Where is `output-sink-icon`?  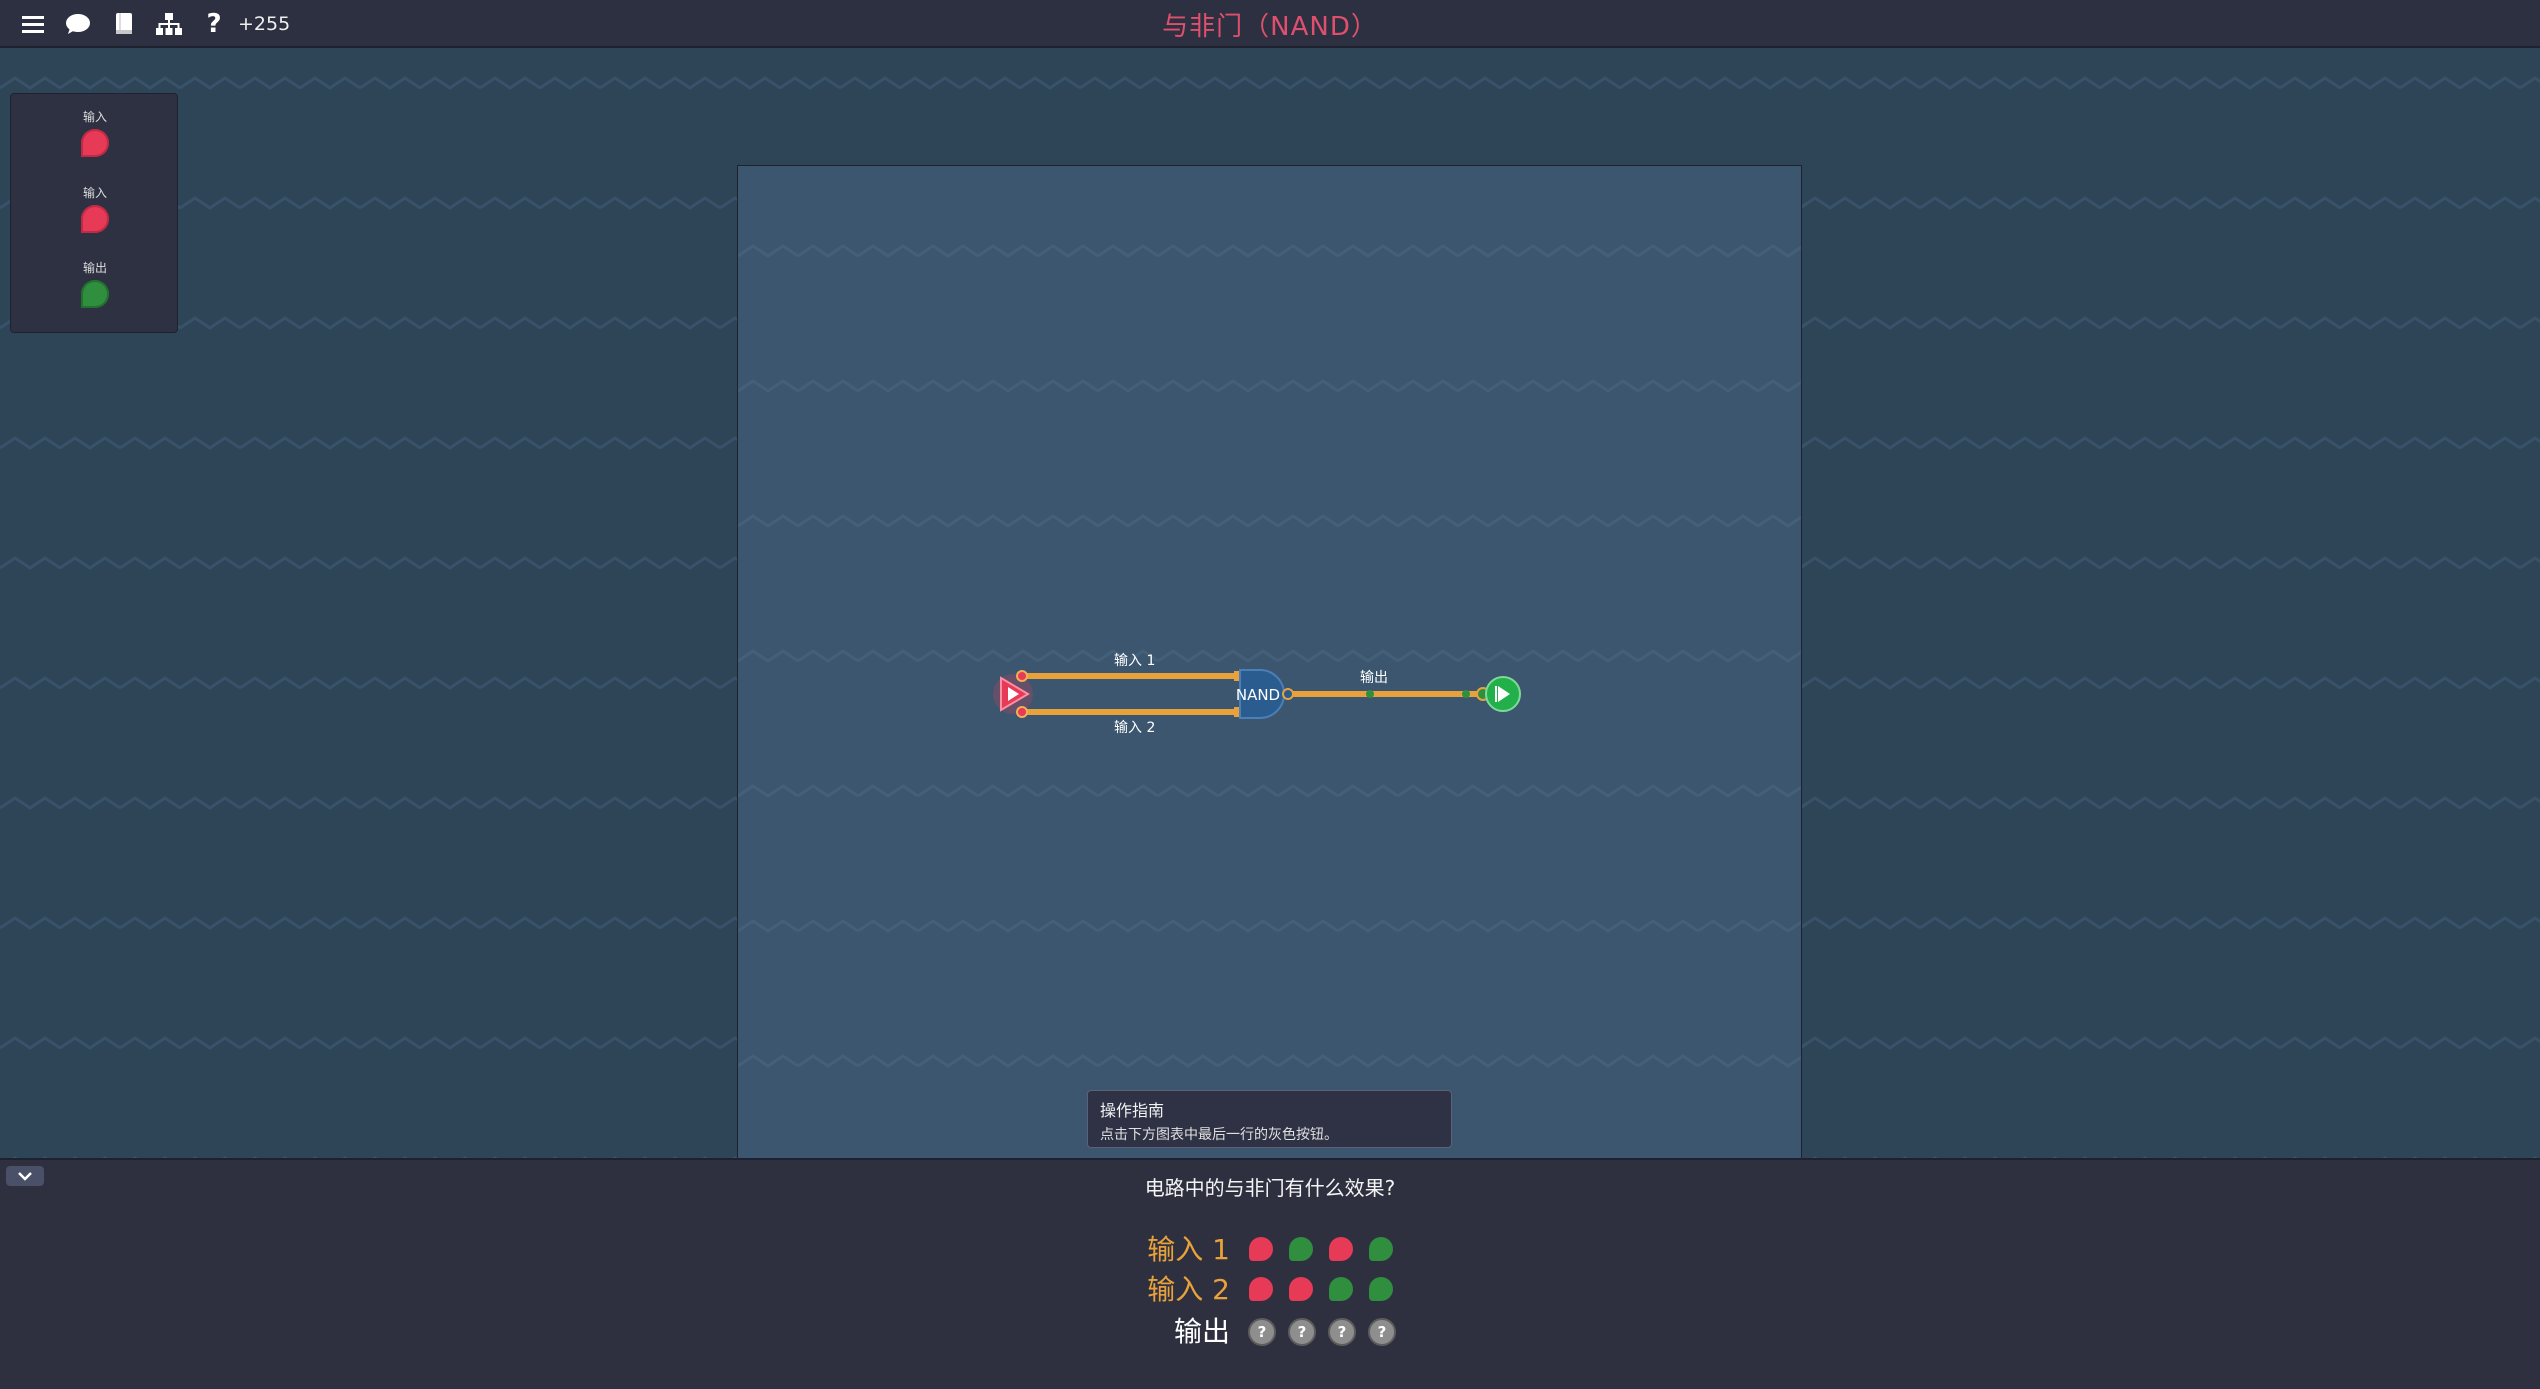 output-sink-icon is located at coordinates (95, 294).